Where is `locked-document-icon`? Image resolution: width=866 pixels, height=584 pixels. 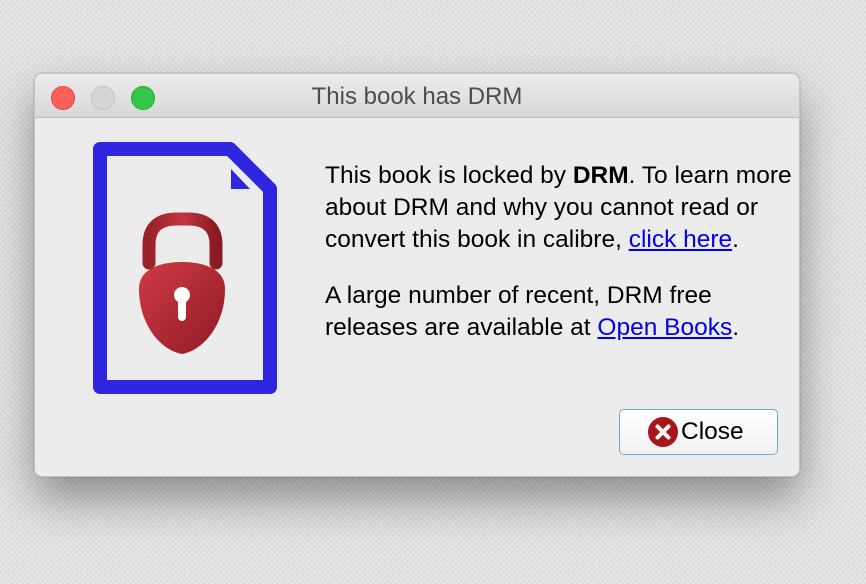
locked-document-icon is located at coordinates (185, 268).